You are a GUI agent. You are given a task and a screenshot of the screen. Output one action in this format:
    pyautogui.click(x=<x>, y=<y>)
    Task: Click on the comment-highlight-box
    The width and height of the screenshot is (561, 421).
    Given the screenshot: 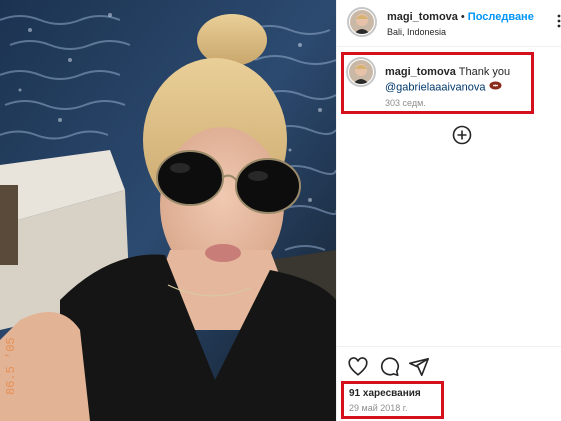 What is the action you would take?
    pyautogui.click(x=437, y=83)
    